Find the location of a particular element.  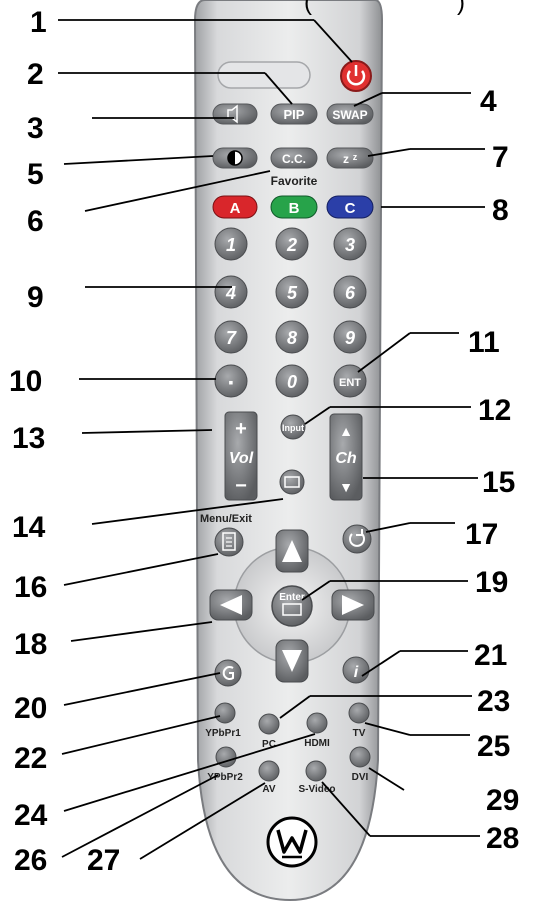

ypbpr1-button is located at coordinates (225, 713).